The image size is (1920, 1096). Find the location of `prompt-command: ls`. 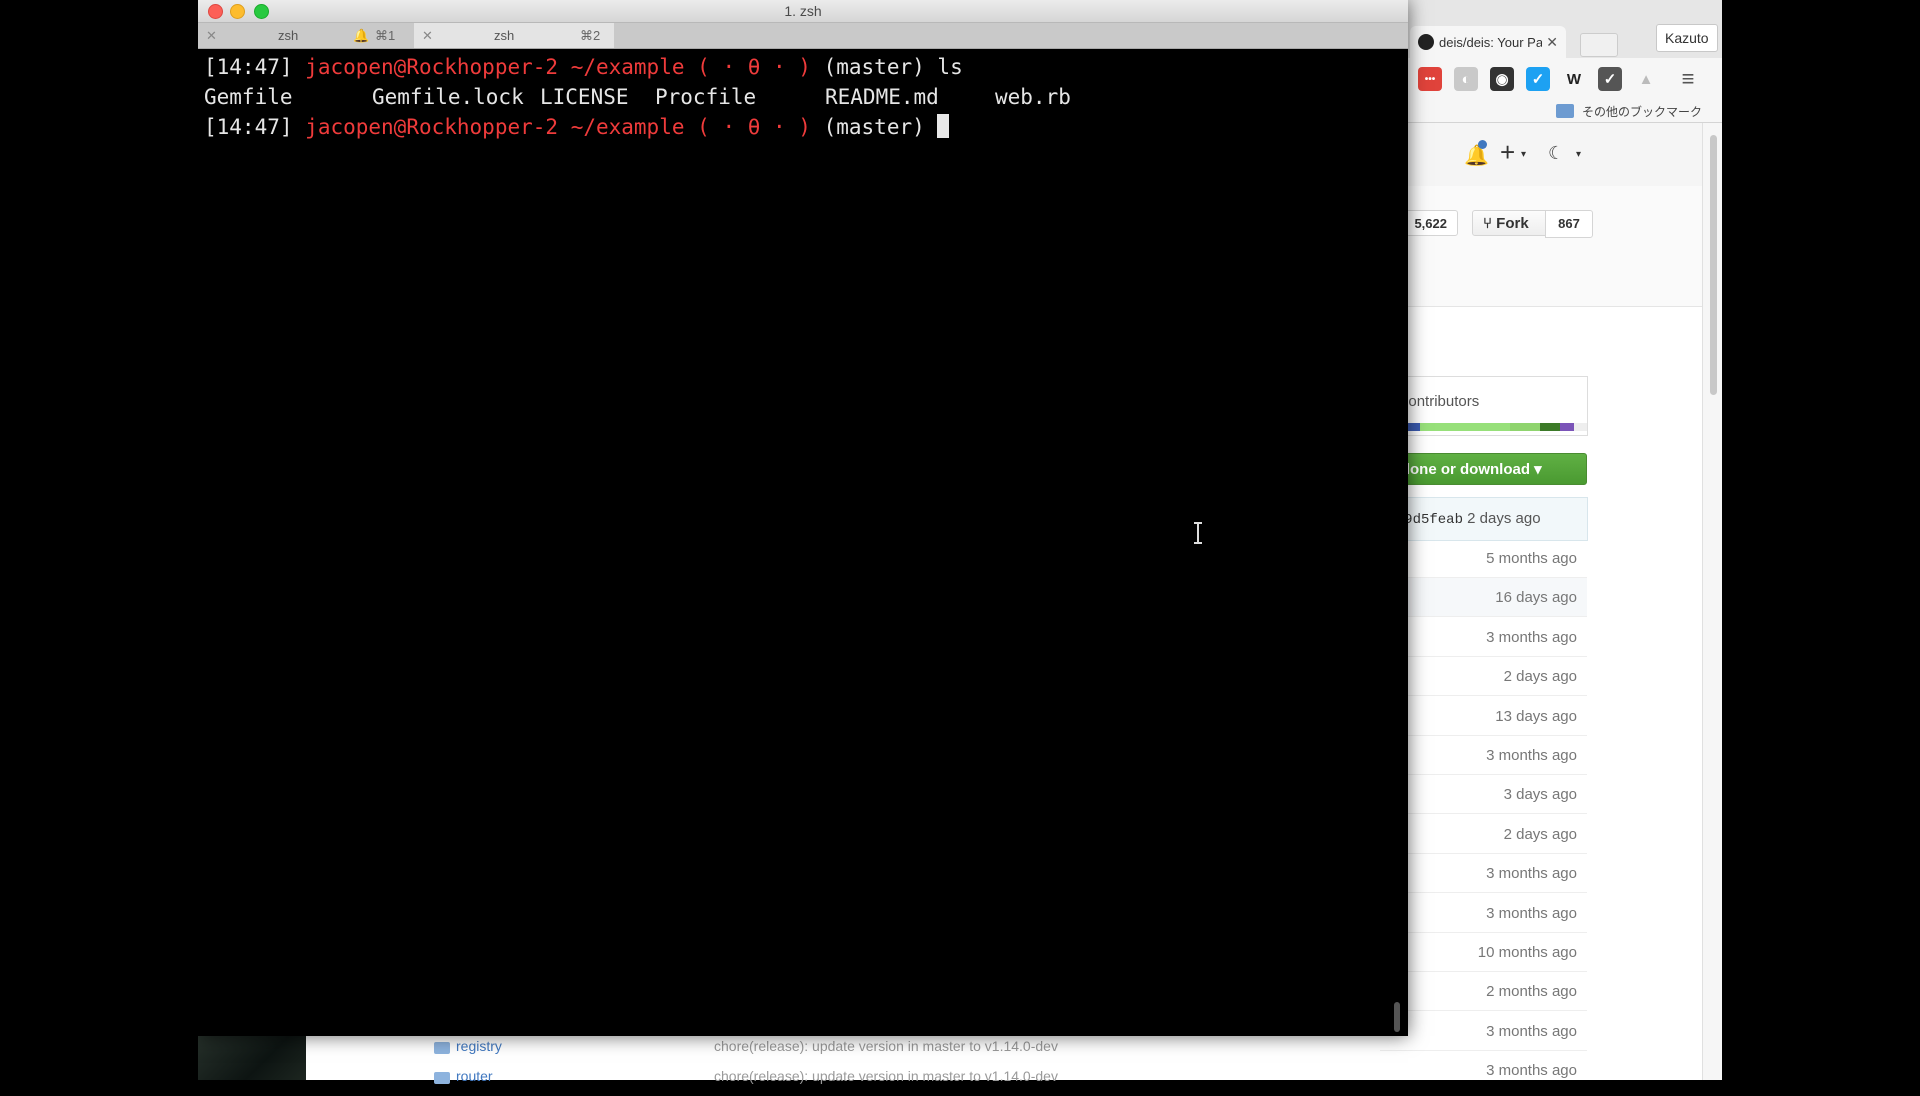

prompt-command: ls is located at coordinates (950, 67).